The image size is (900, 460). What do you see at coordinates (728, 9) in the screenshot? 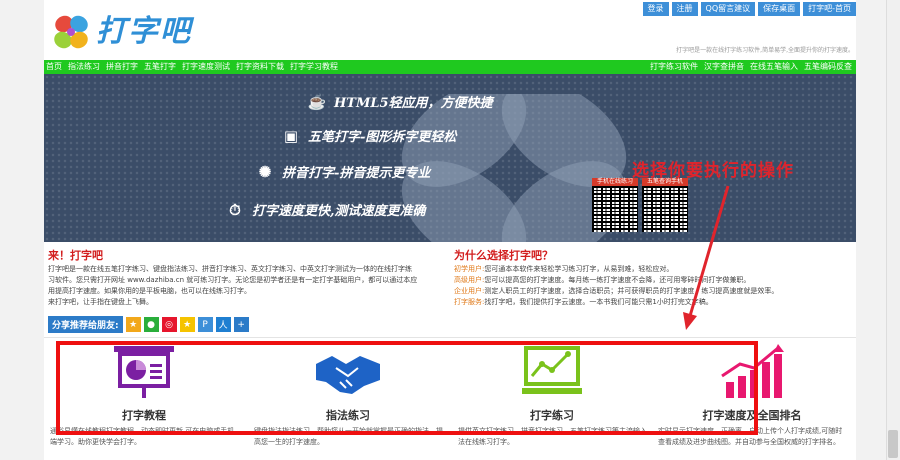
I see `feedback-link: QQ留言建议` at bounding box center [728, 9].